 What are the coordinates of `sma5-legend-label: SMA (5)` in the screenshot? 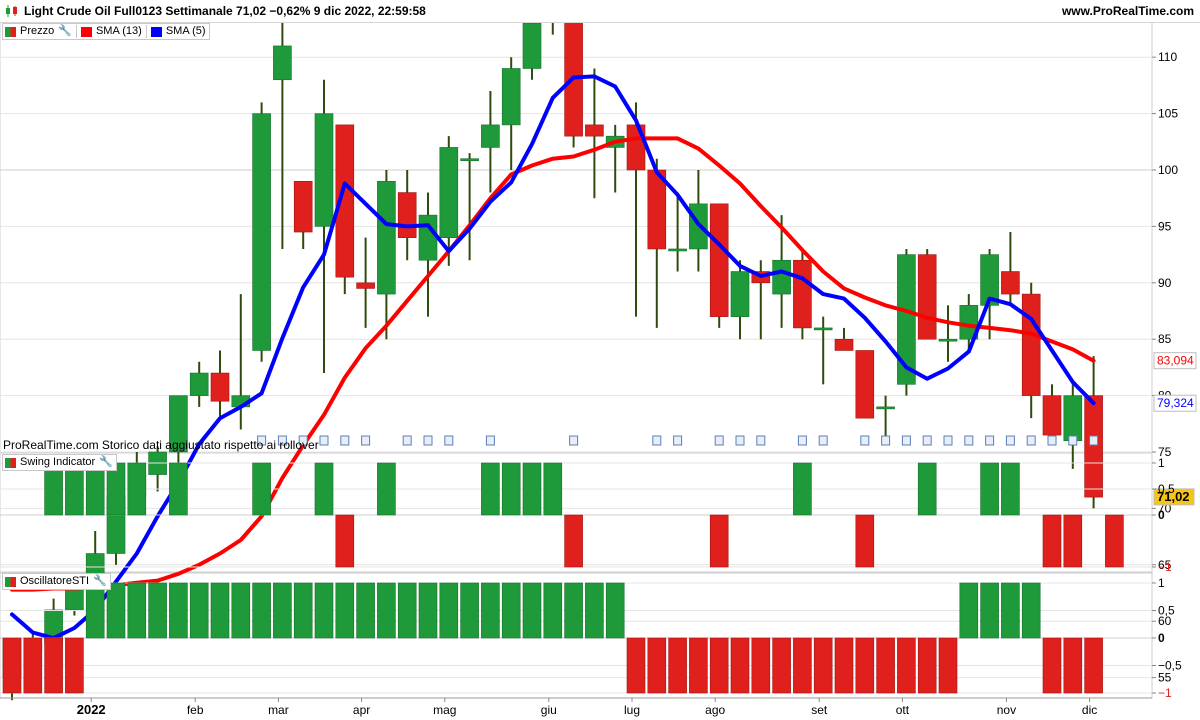 It's located at (186, 31).